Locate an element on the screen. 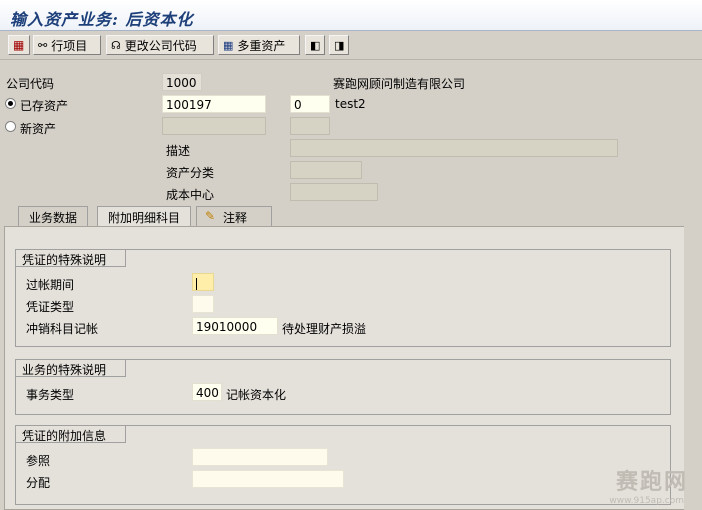 This screenshot has width=702, height=510. doc-type-label: 凭证类型 is located at coordinates (50, 307).